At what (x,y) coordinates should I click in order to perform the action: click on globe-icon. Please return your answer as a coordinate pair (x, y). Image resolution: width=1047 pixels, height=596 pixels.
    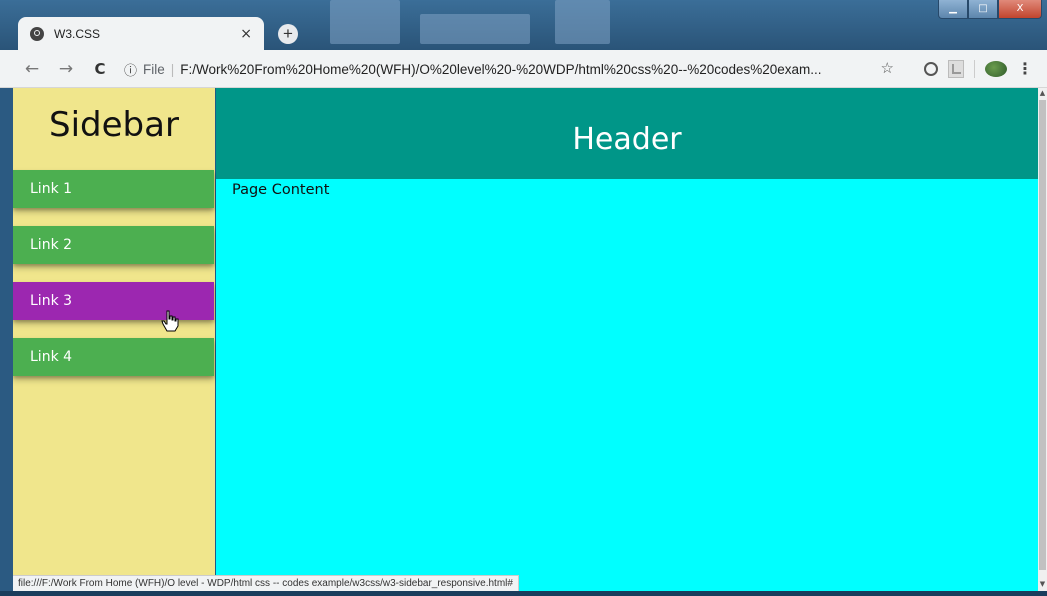
    Looking at the image, I should click on (37, 33).